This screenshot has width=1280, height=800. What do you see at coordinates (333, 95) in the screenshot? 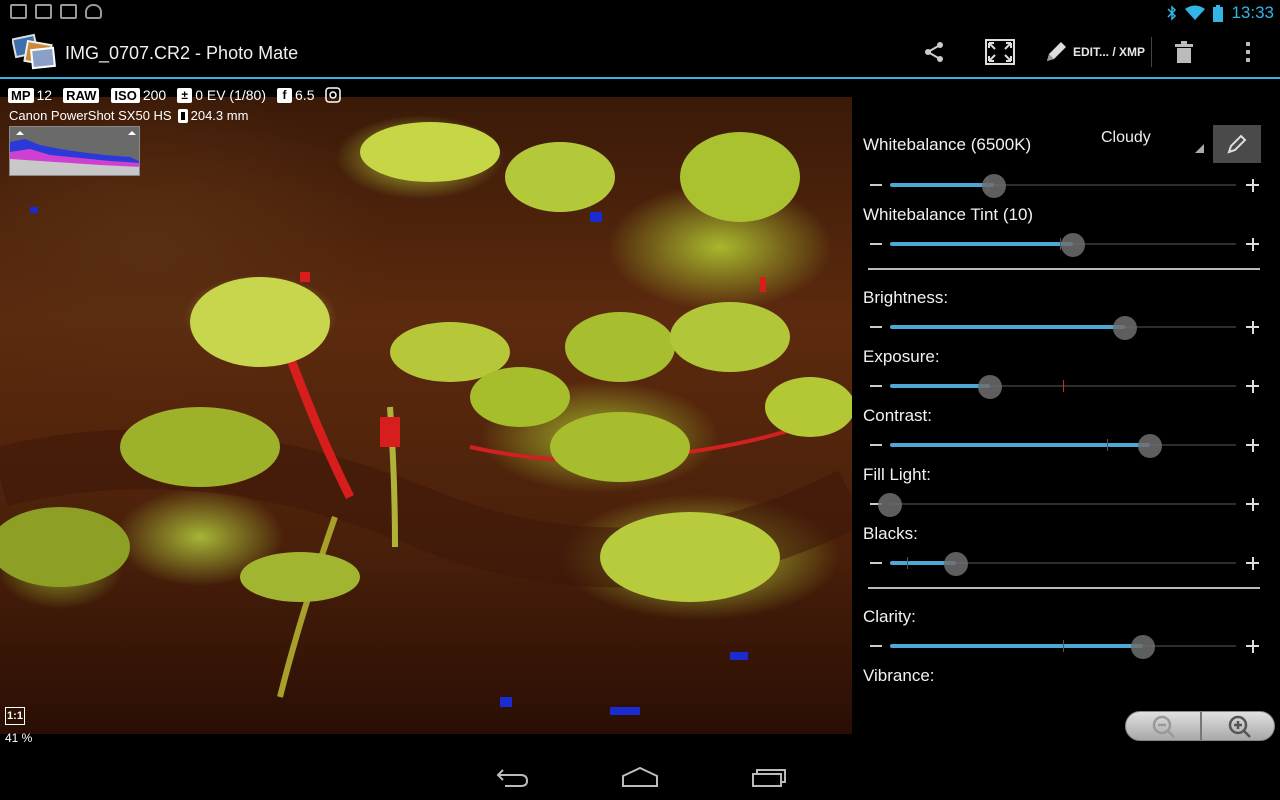
I see `settings-gear-icon` at bounding box center [333, 95].